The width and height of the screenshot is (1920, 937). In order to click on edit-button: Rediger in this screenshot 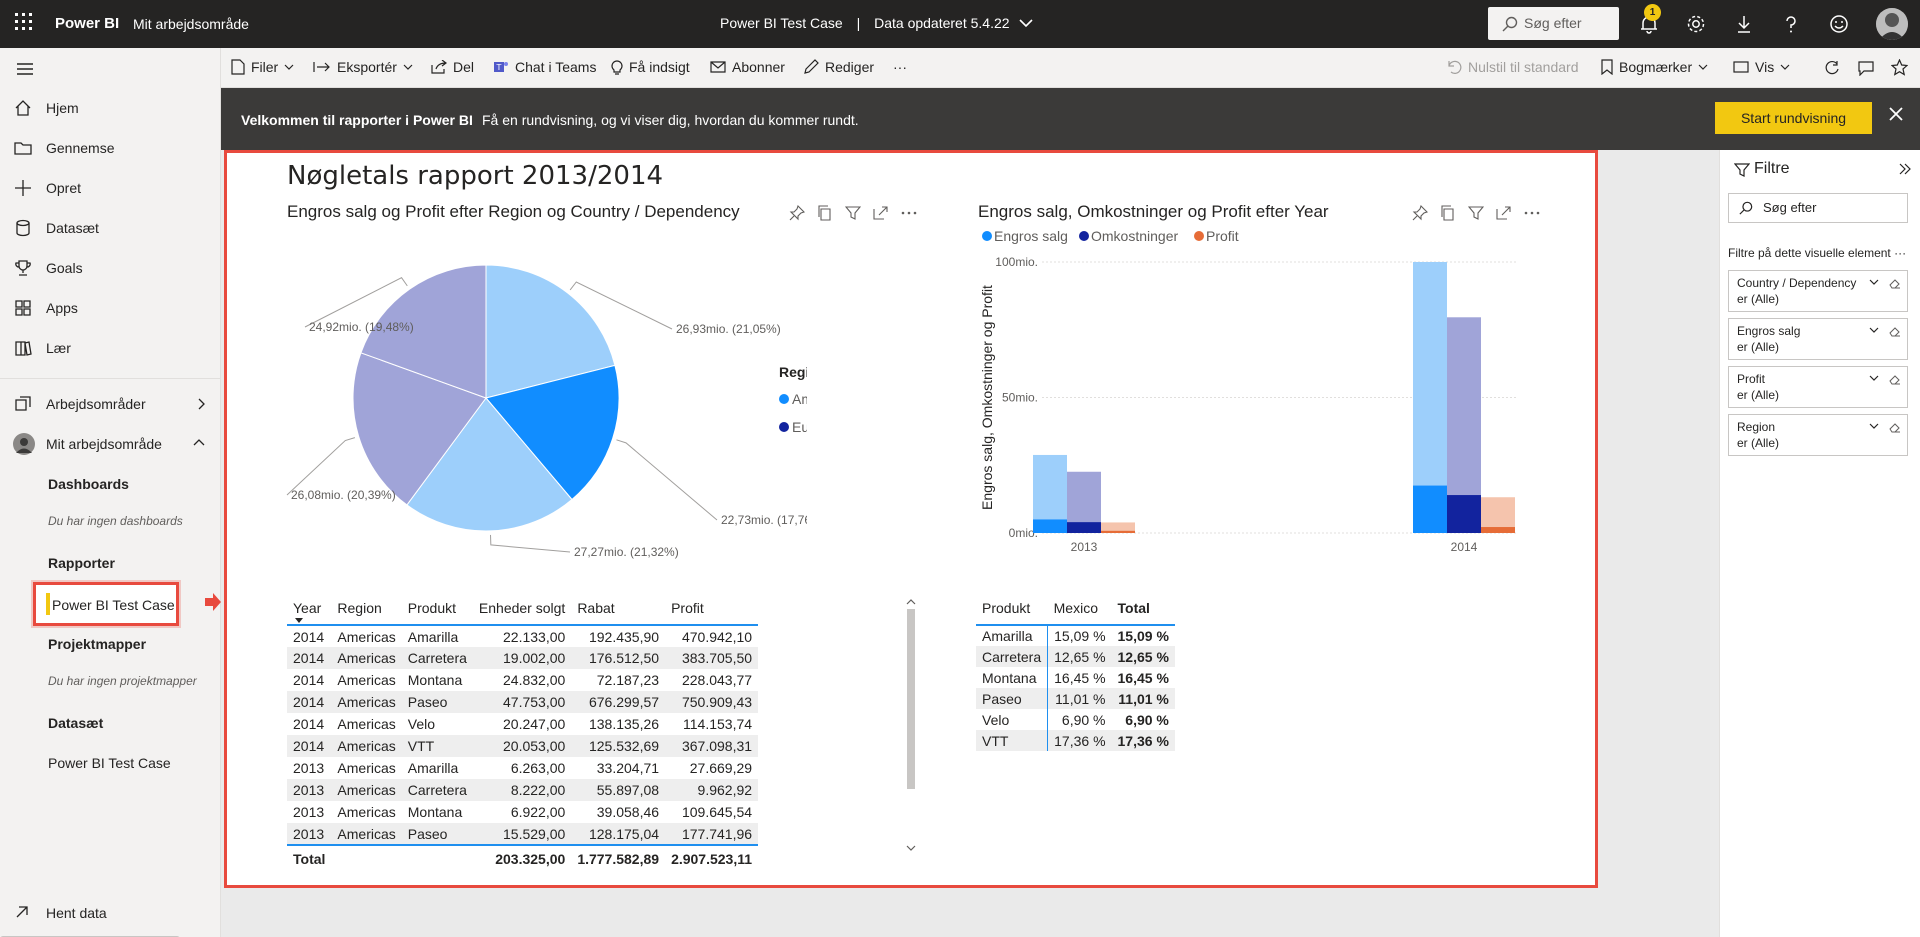, I will do `click(838, 67)`.